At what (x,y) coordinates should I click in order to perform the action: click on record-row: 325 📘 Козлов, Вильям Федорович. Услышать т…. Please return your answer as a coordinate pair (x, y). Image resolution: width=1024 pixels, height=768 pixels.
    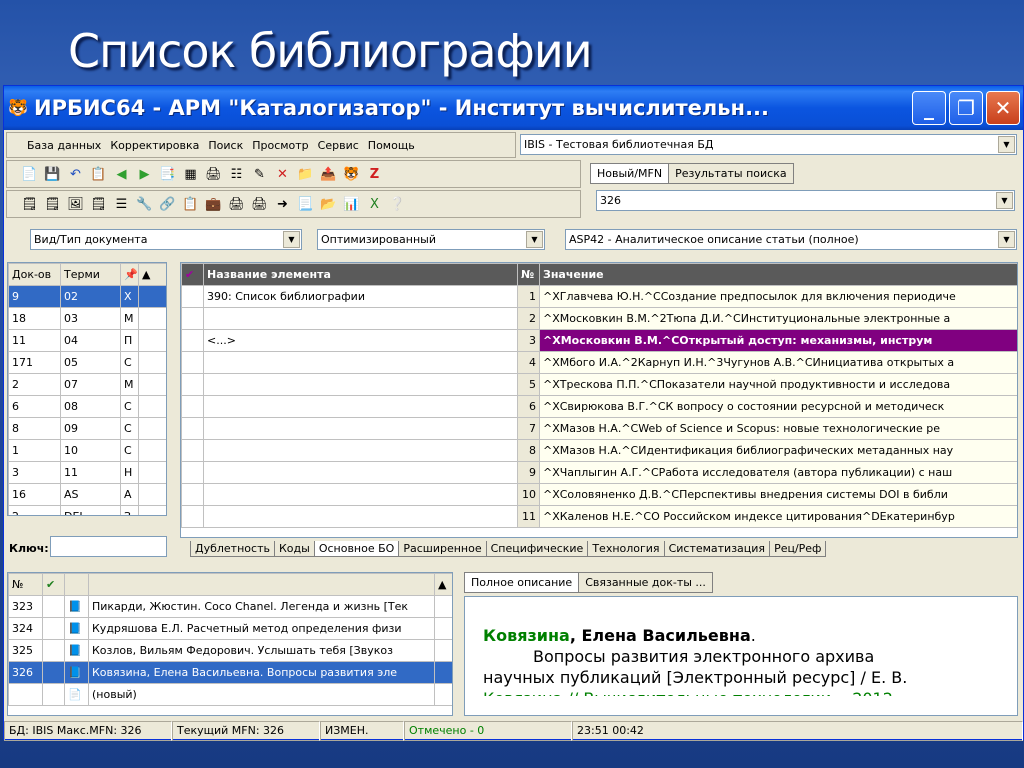
    Looking at the image, I should click on (230, 650).